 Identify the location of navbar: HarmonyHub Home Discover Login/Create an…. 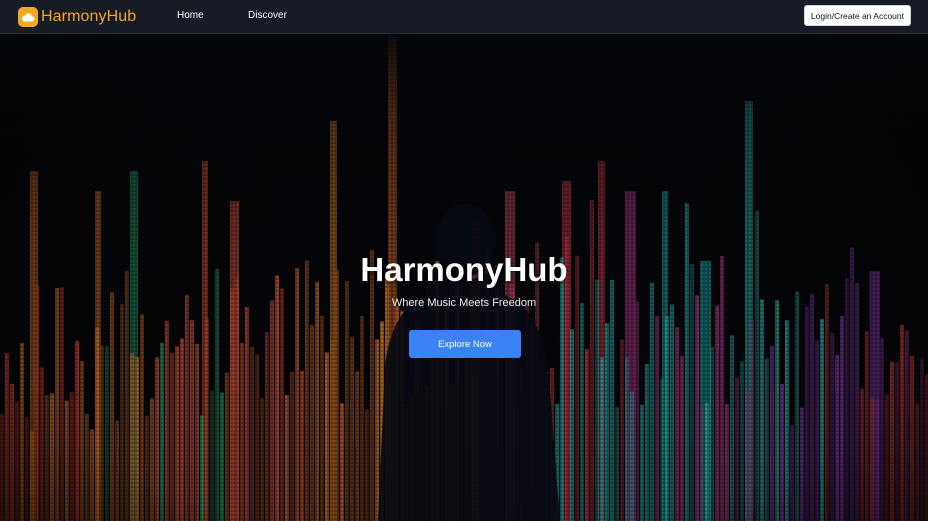
(464, 17).